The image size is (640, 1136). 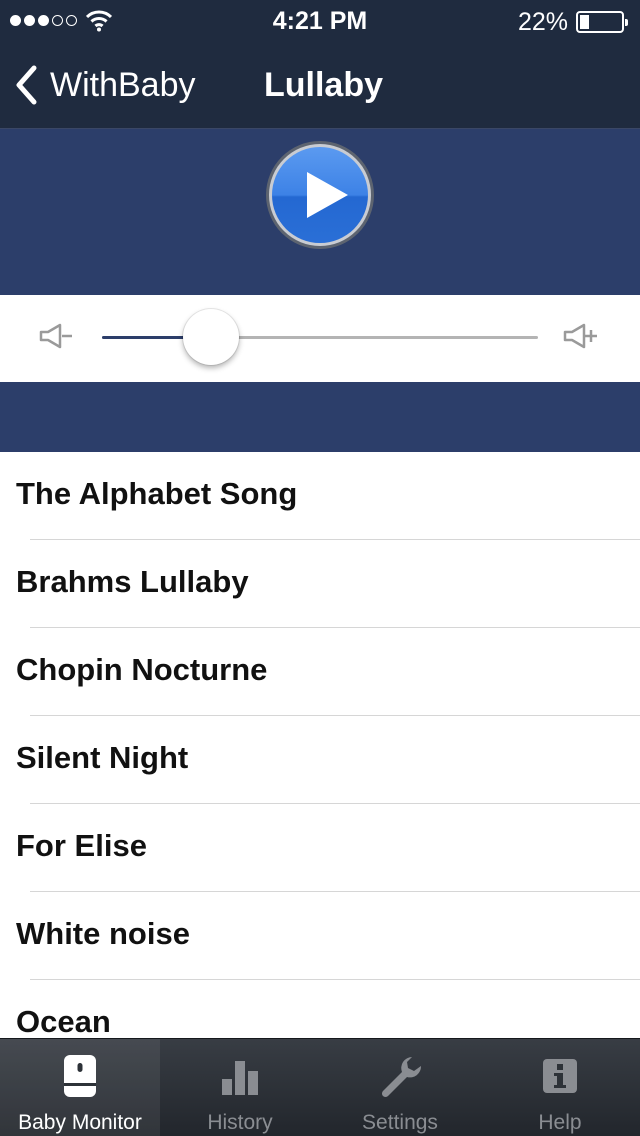 What do you see at coordinates (580, 336) in the screenshot?
I see `volume-high-icon` at bounding box center [580, 336].